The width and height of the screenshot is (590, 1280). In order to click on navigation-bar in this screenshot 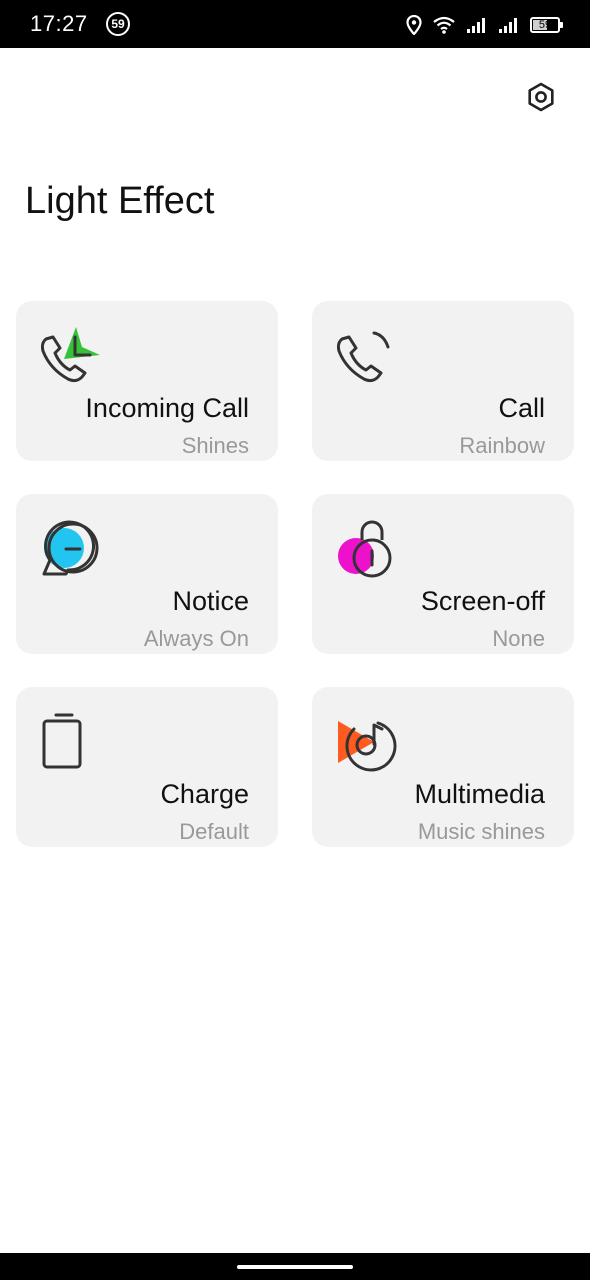, I will do `click(295, 1266)`.